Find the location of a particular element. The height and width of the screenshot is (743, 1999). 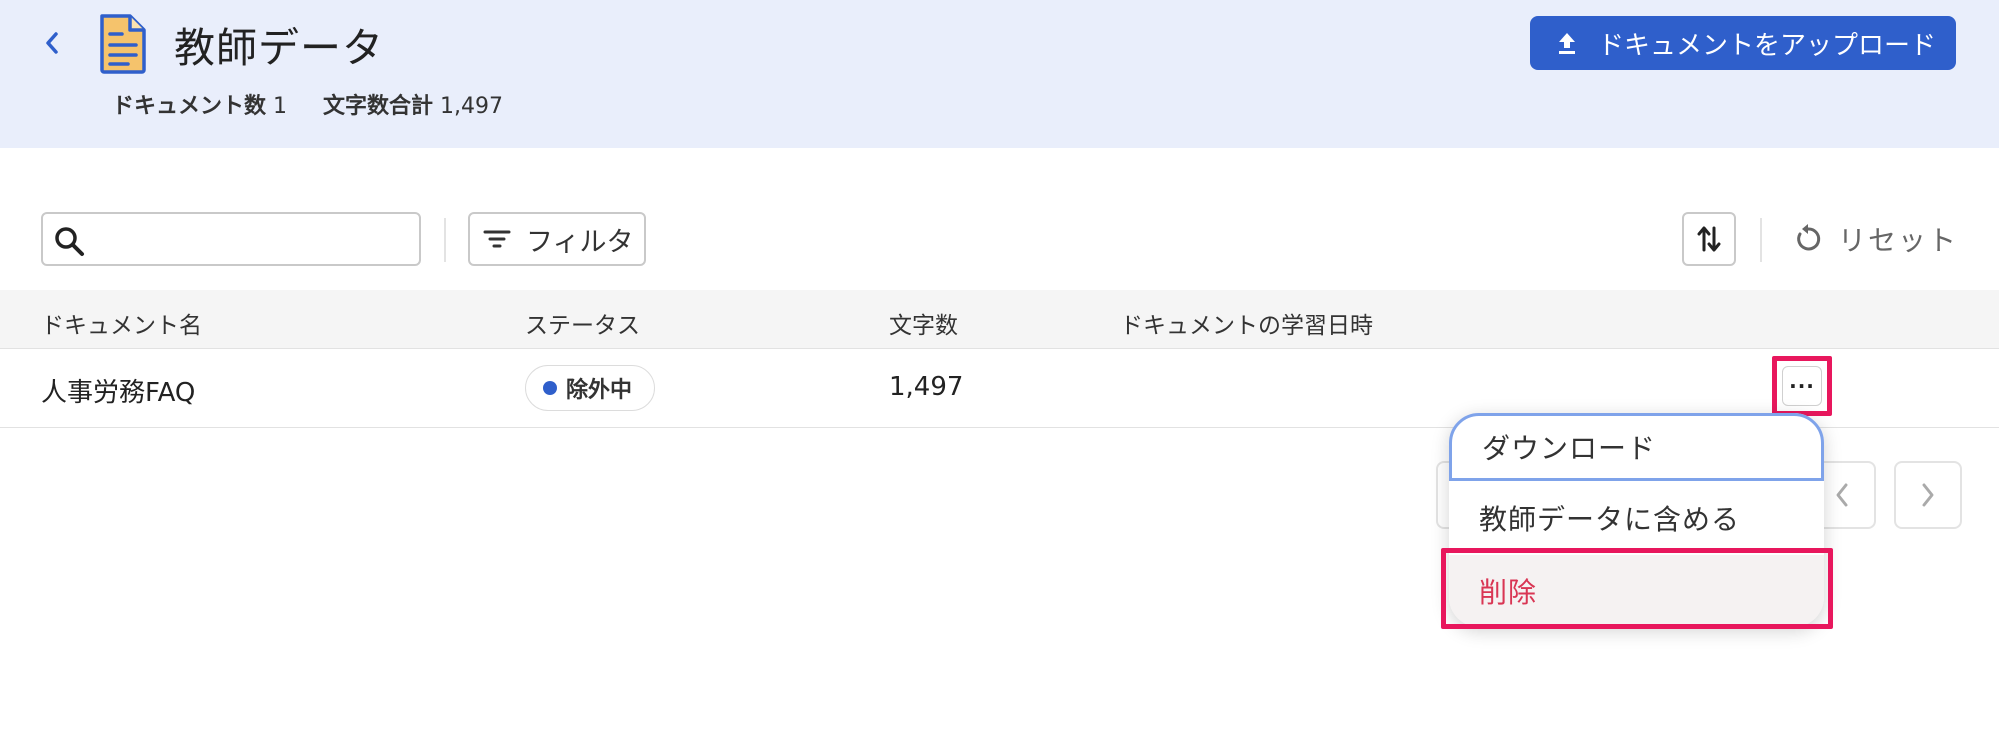

search-icon is located at coordinates (69, 241).